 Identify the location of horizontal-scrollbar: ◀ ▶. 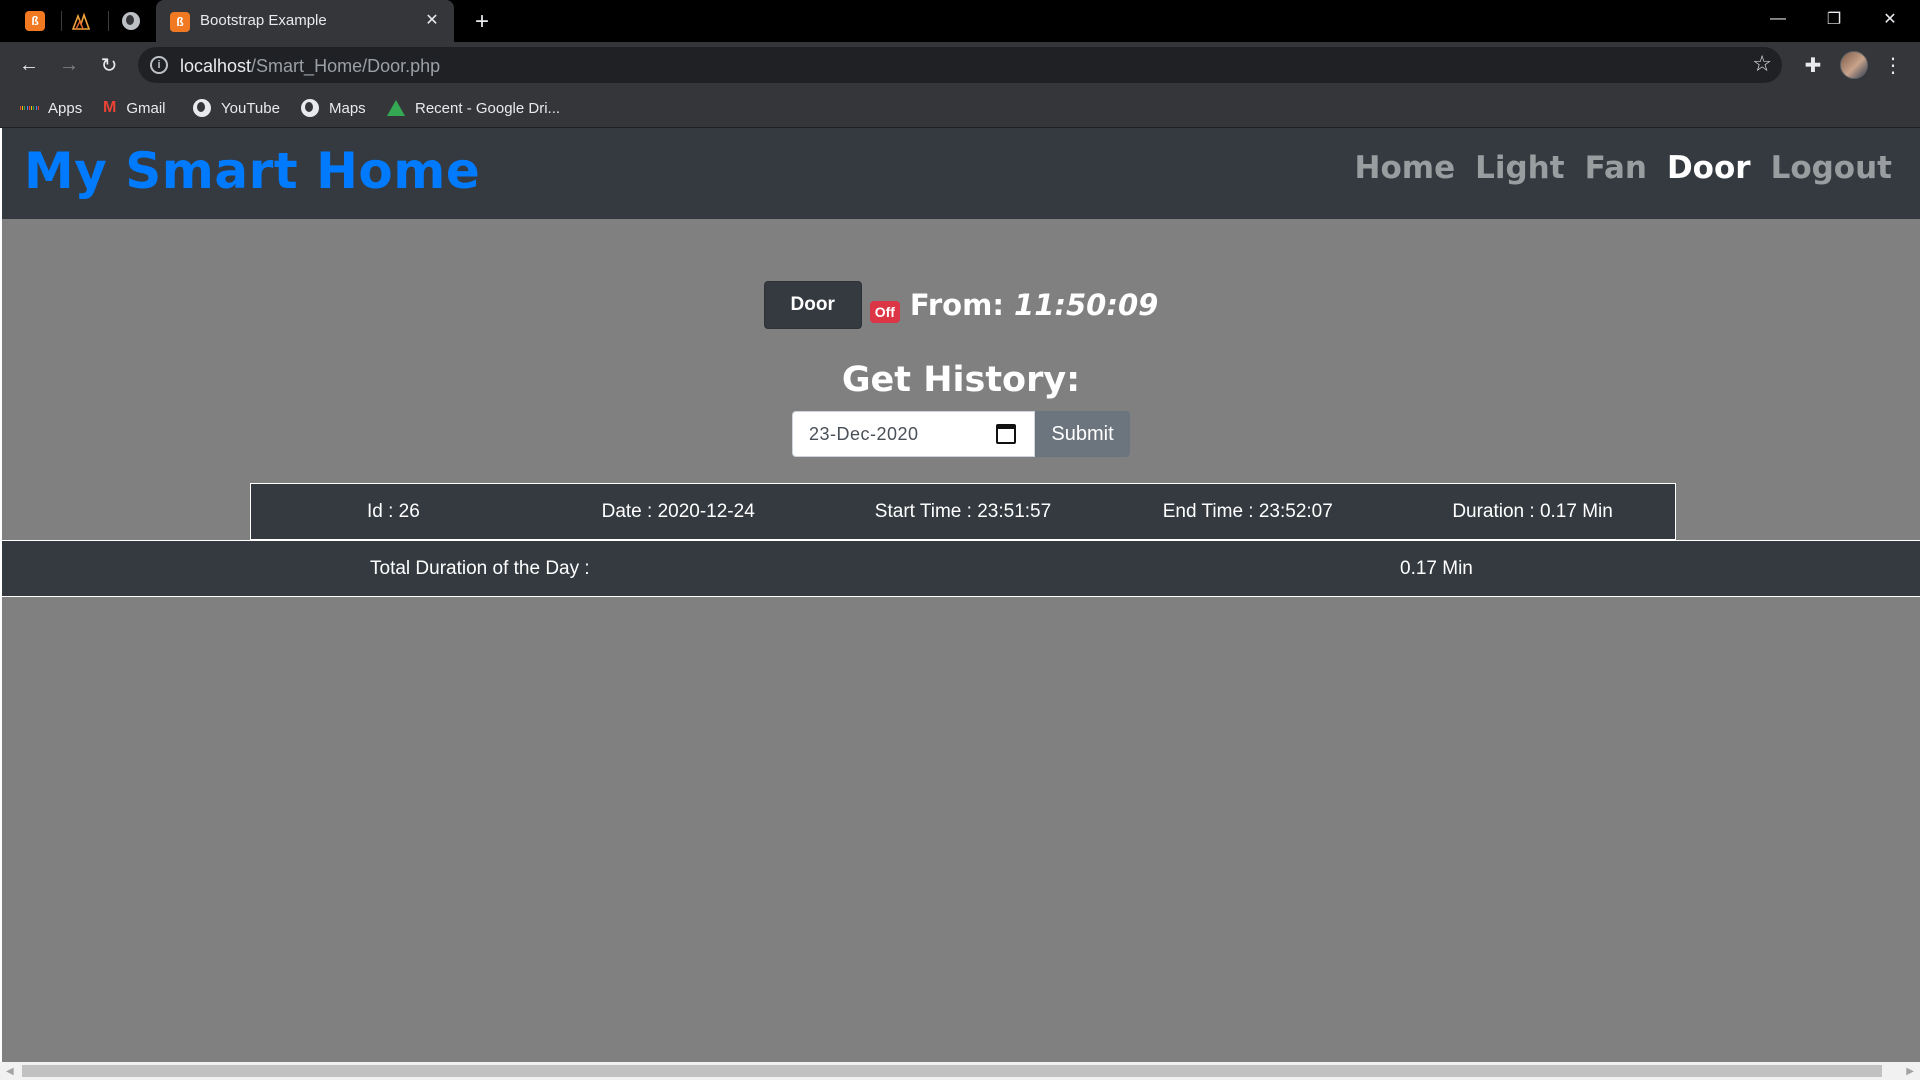
(960, 1071).